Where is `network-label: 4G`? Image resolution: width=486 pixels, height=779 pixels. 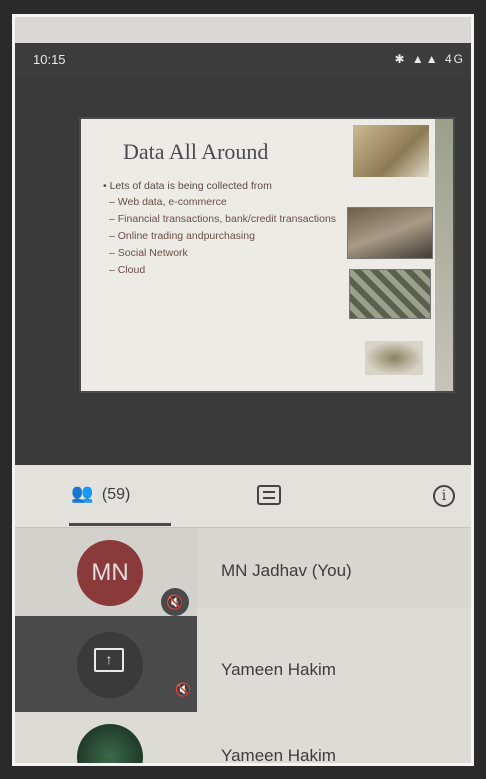
network-label: 4G is located at coordinates (454, 59).